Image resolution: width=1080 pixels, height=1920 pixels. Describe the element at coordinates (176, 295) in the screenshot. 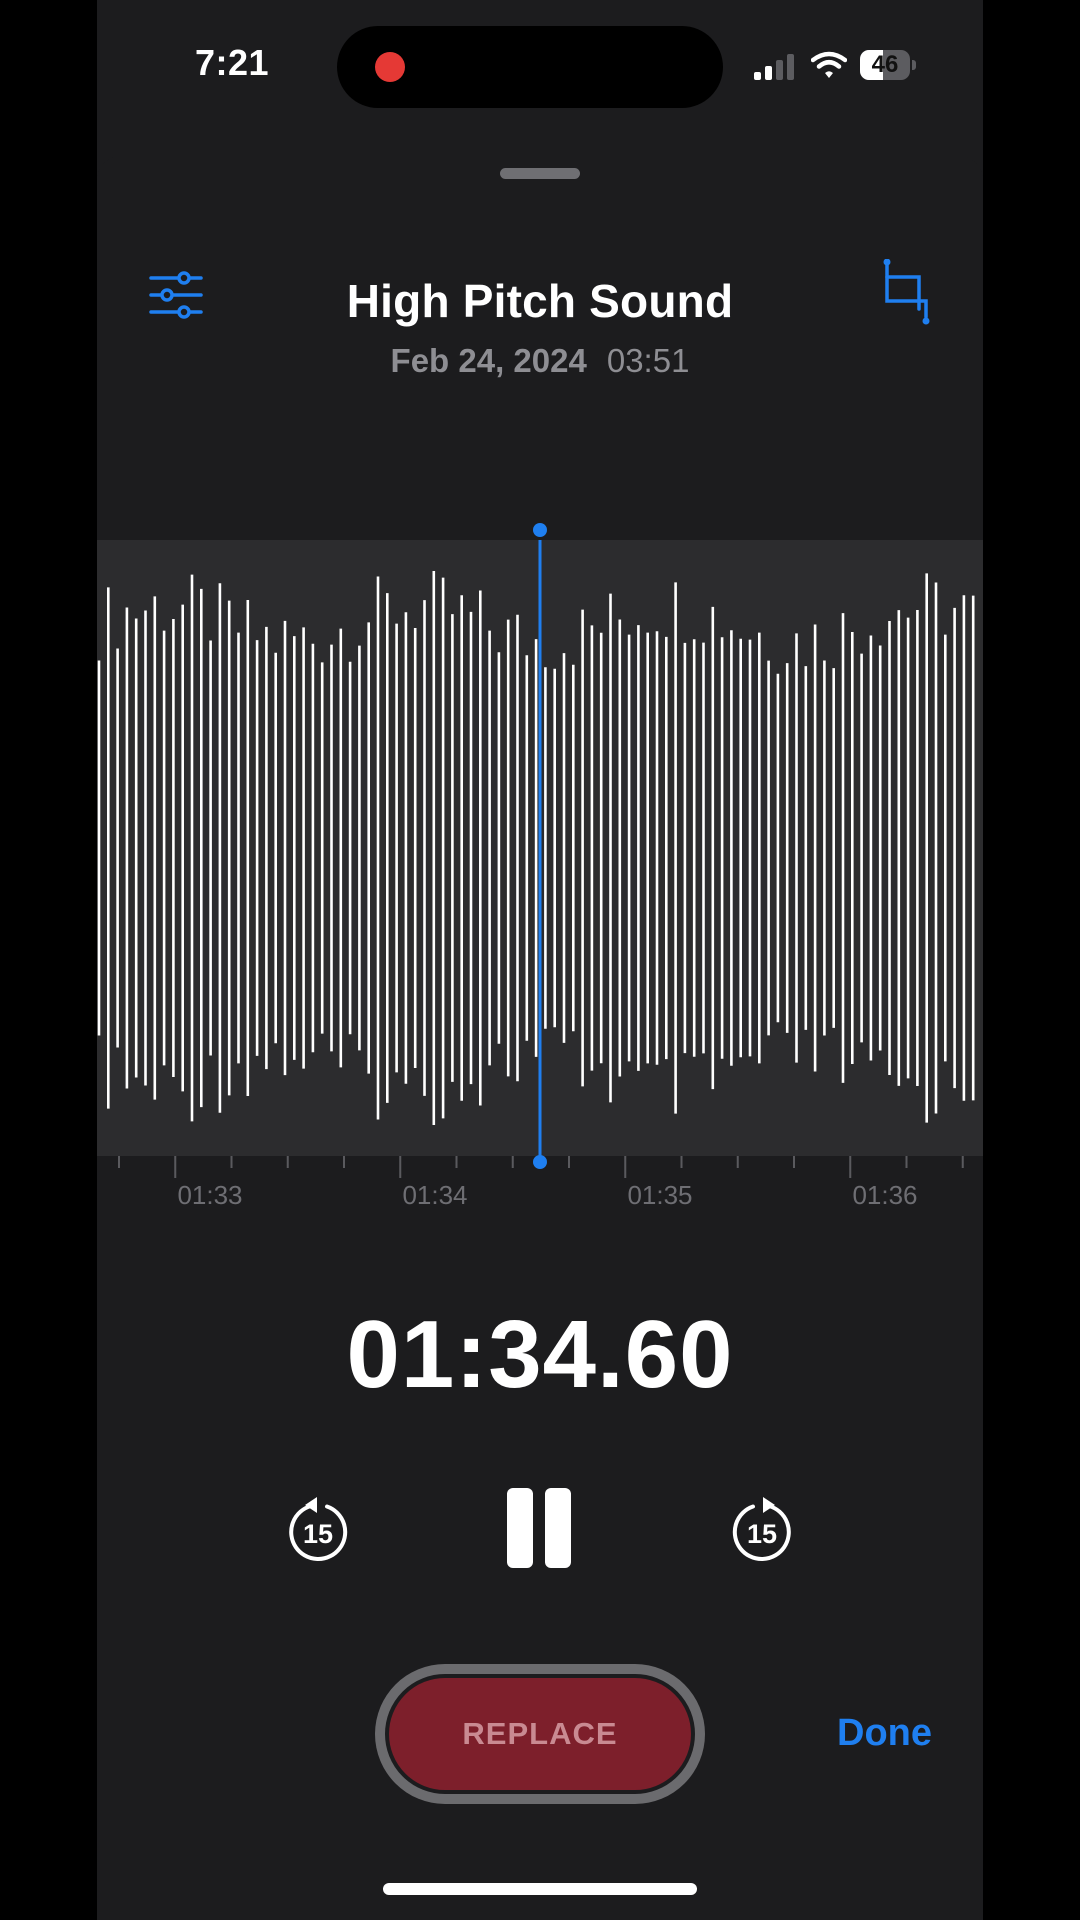

I see `sliders-icon` at that location.